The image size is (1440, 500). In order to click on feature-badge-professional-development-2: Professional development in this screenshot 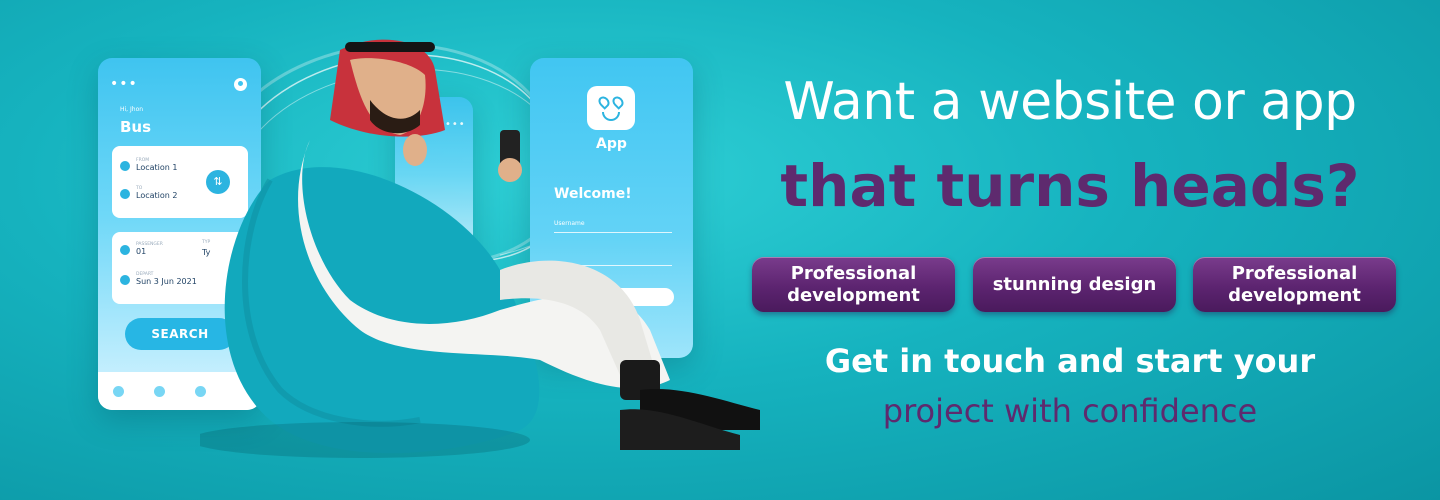, I will do `click(1294, 284)`.